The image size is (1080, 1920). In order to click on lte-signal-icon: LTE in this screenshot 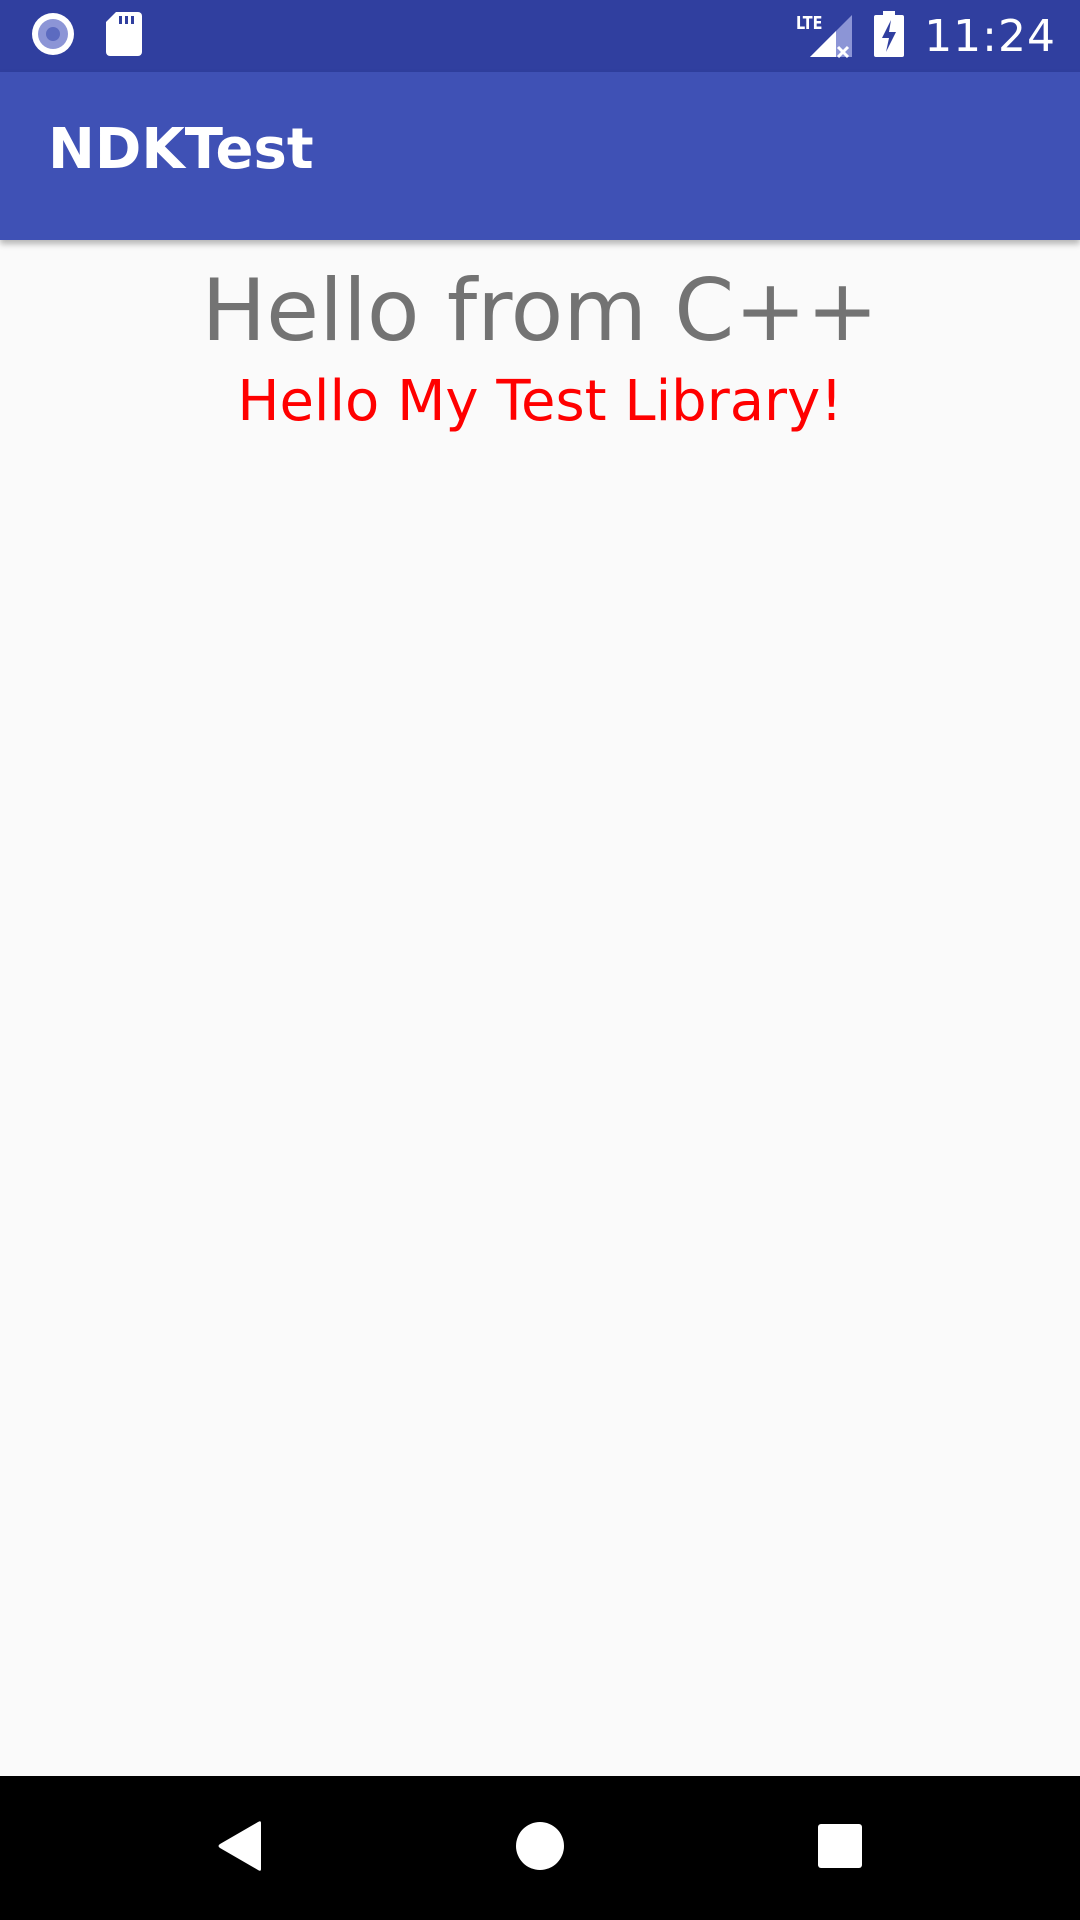, I will do `click(825, 36)`.